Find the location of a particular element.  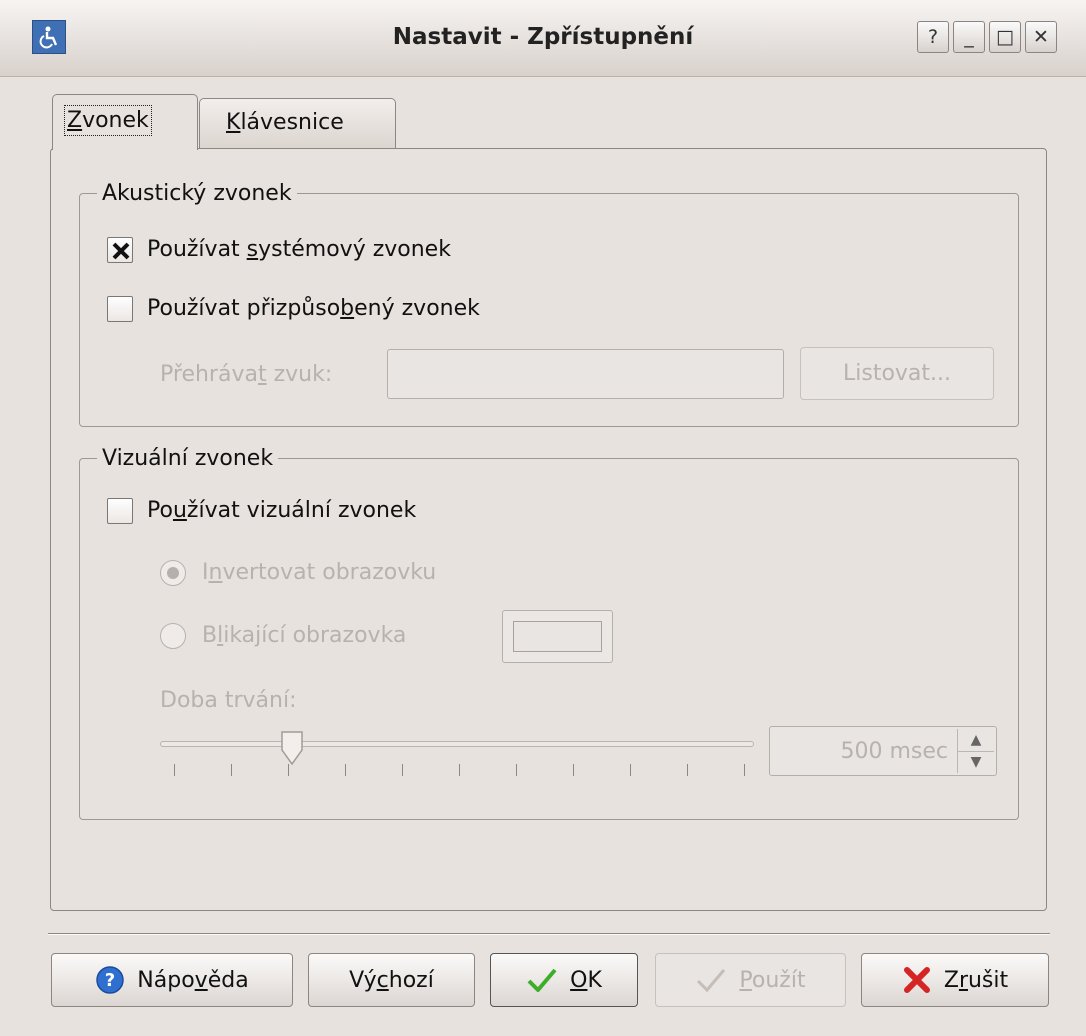

spin-up-icon: ▲ is located at coordinates (976, 740).